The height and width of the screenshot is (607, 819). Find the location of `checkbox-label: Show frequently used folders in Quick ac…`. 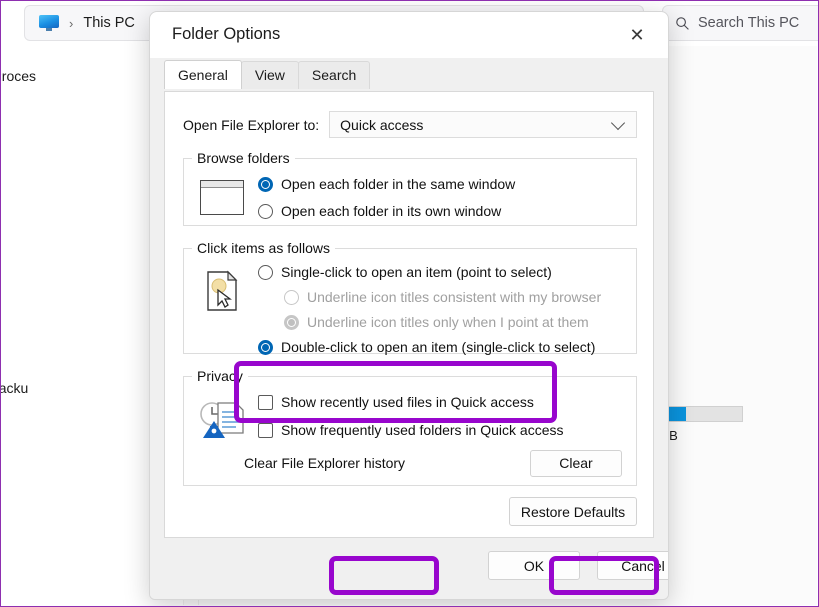

checkbox-label: Show frequently used folders in Quick ac… is located at coordinates (422, 430).